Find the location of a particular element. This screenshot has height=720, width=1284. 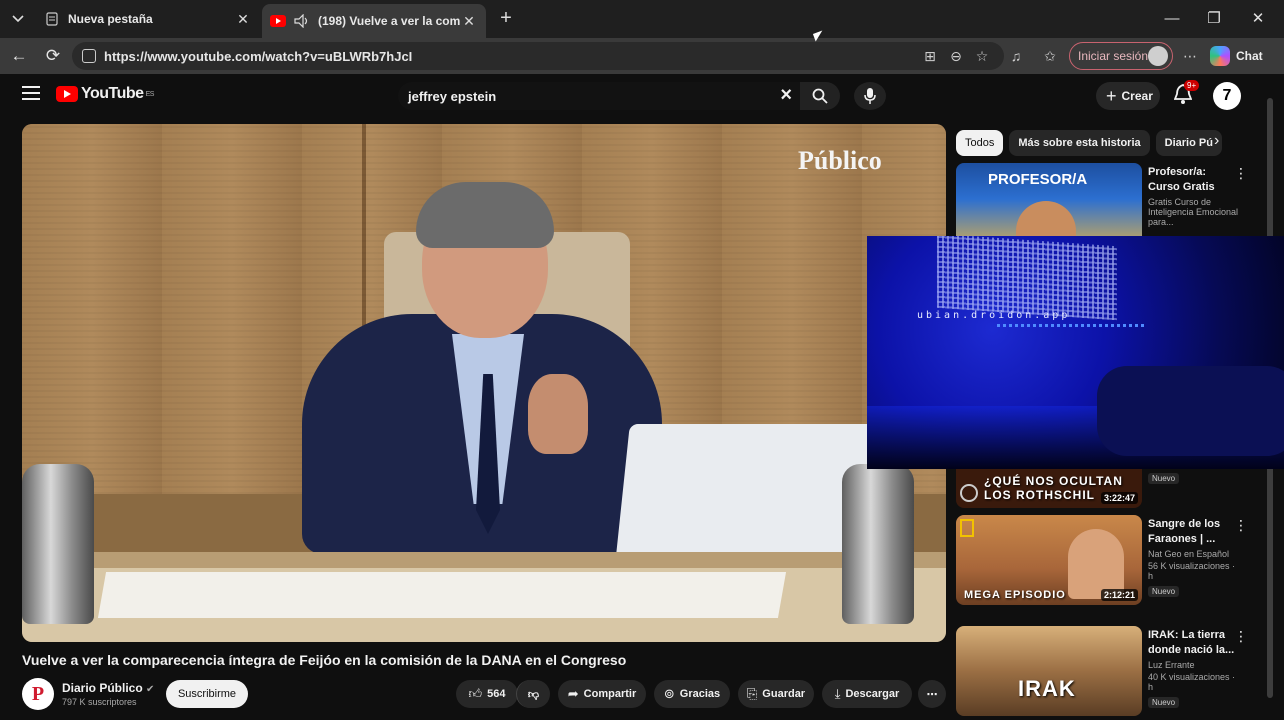

recommendation-channel: Nat Geo en Español is located at coordinates (1189, 554).